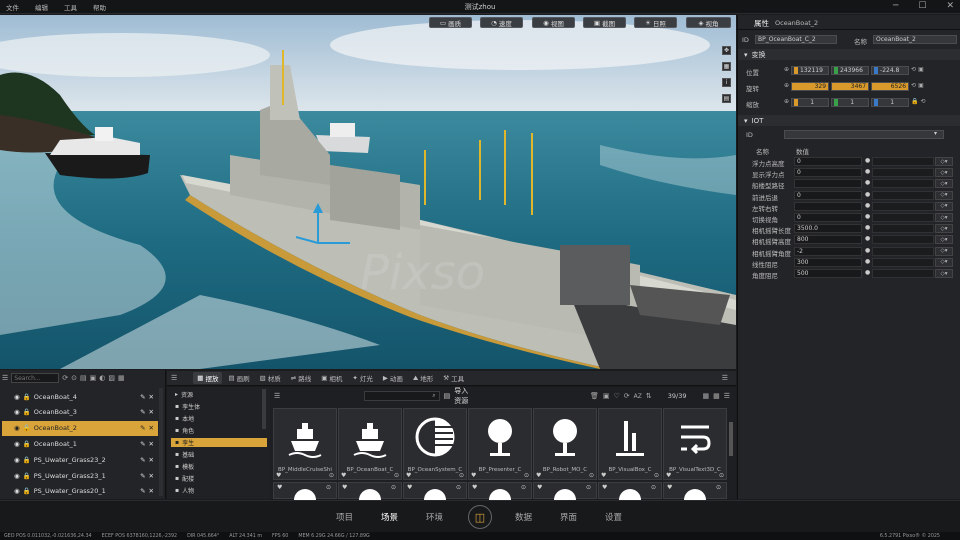  I want to click on close-icon: ✕, so click(950, 6).